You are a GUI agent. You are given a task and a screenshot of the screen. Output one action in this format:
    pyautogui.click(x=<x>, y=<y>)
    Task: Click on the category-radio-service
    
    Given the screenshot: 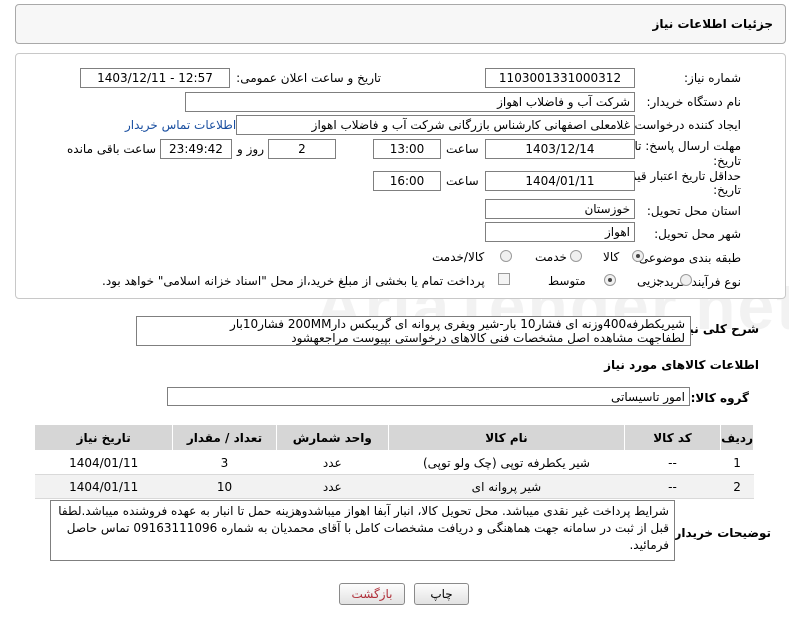 What is the action you would take?
    pyautogui.click(x=576, y=256)
    